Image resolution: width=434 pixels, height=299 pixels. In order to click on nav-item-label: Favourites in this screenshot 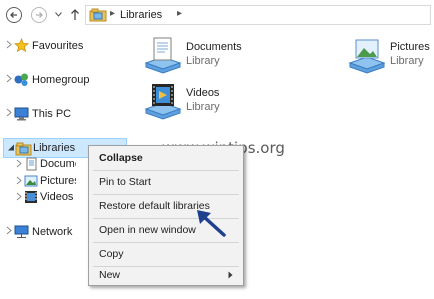, I will do `click(58, 46)`.